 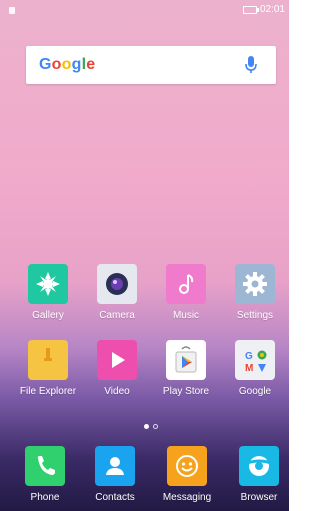 What do you see at coordinates (45, 497) in the screenshot?
I see `app-label: Phone` at bounding box center [45, 497].